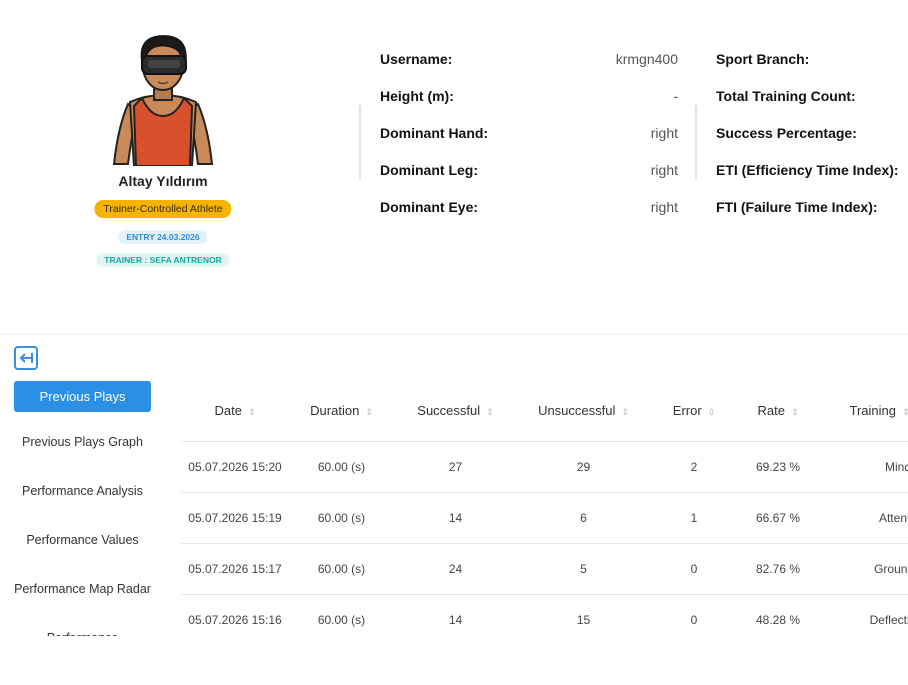 Image resolution: width=908 pixels, height=685 pixels. Describe the element at coordinates (429, 169) in the screenshot. I see `info-label: Dominant Leg:` at that location.